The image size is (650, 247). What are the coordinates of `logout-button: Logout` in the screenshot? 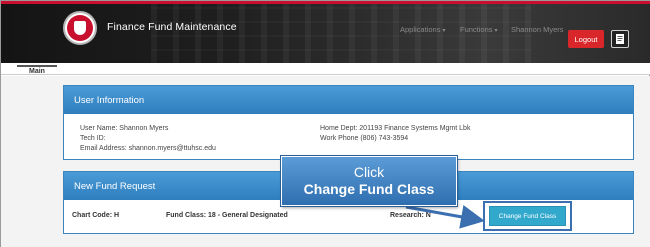 It's located at (586, 39).